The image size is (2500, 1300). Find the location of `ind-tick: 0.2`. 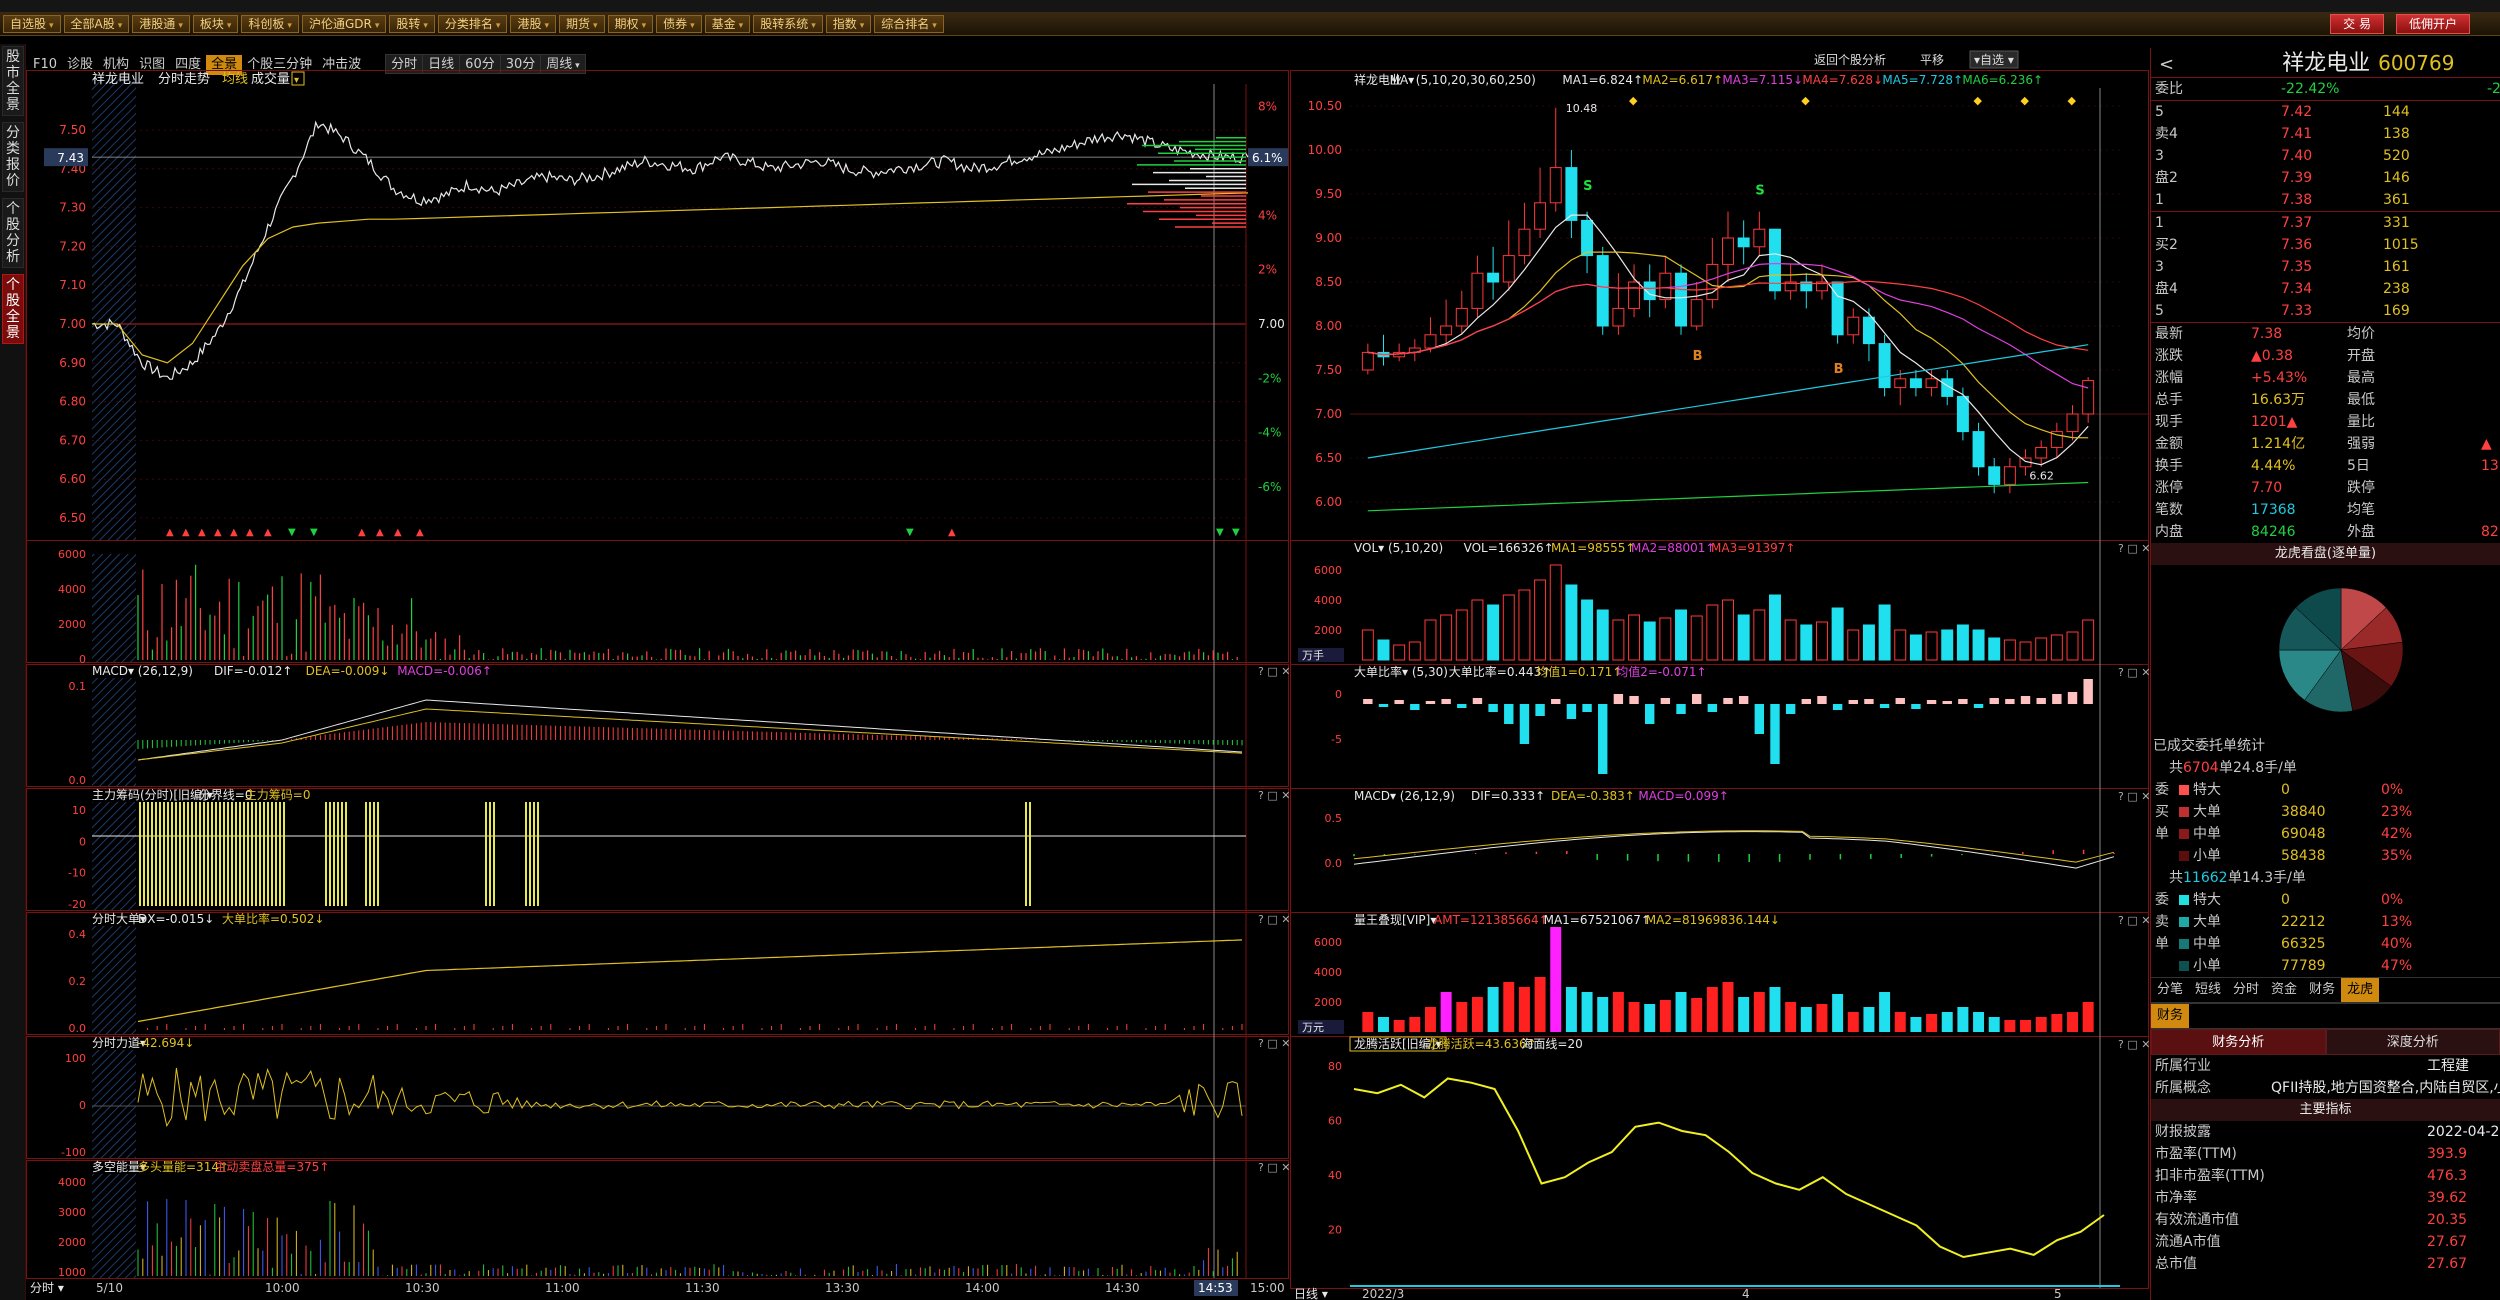

ind-tick: 0.2 is located at coordinates (78, 981).